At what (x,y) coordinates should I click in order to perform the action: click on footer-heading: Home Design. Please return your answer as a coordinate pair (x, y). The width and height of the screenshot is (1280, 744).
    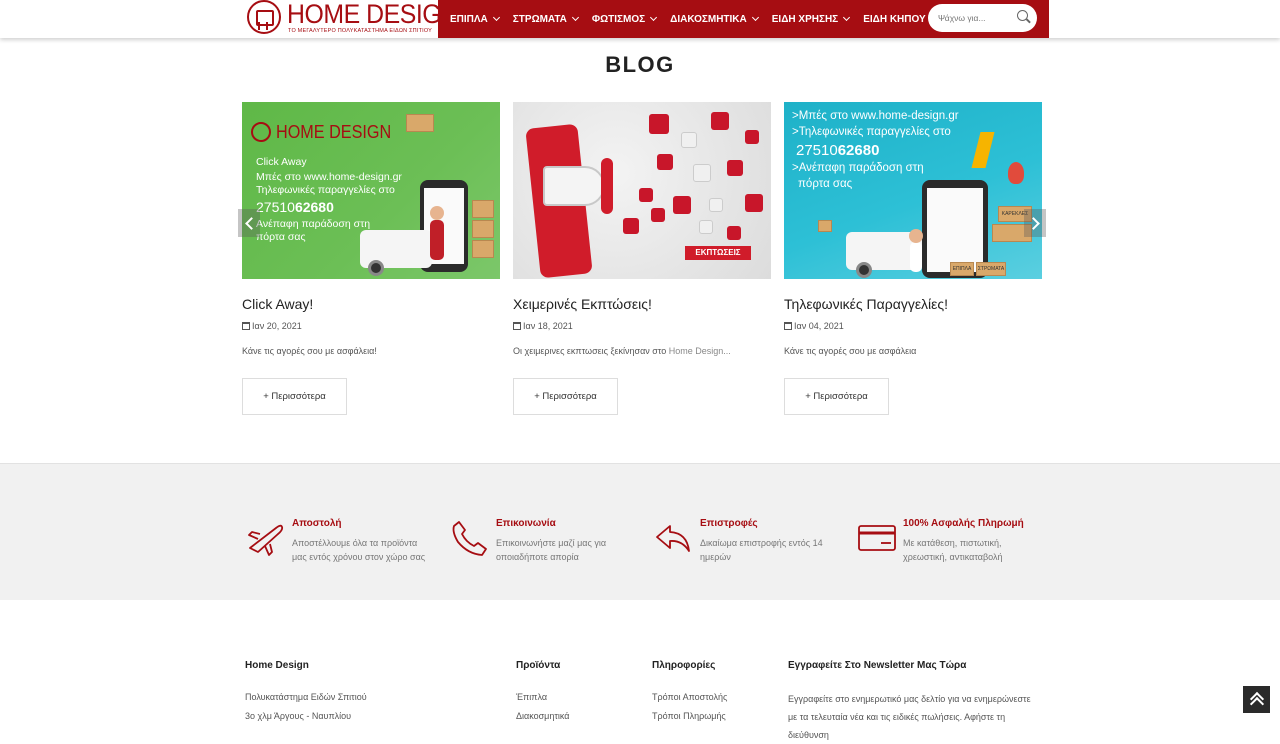
    Looking at the image, I should click on (277, 665).